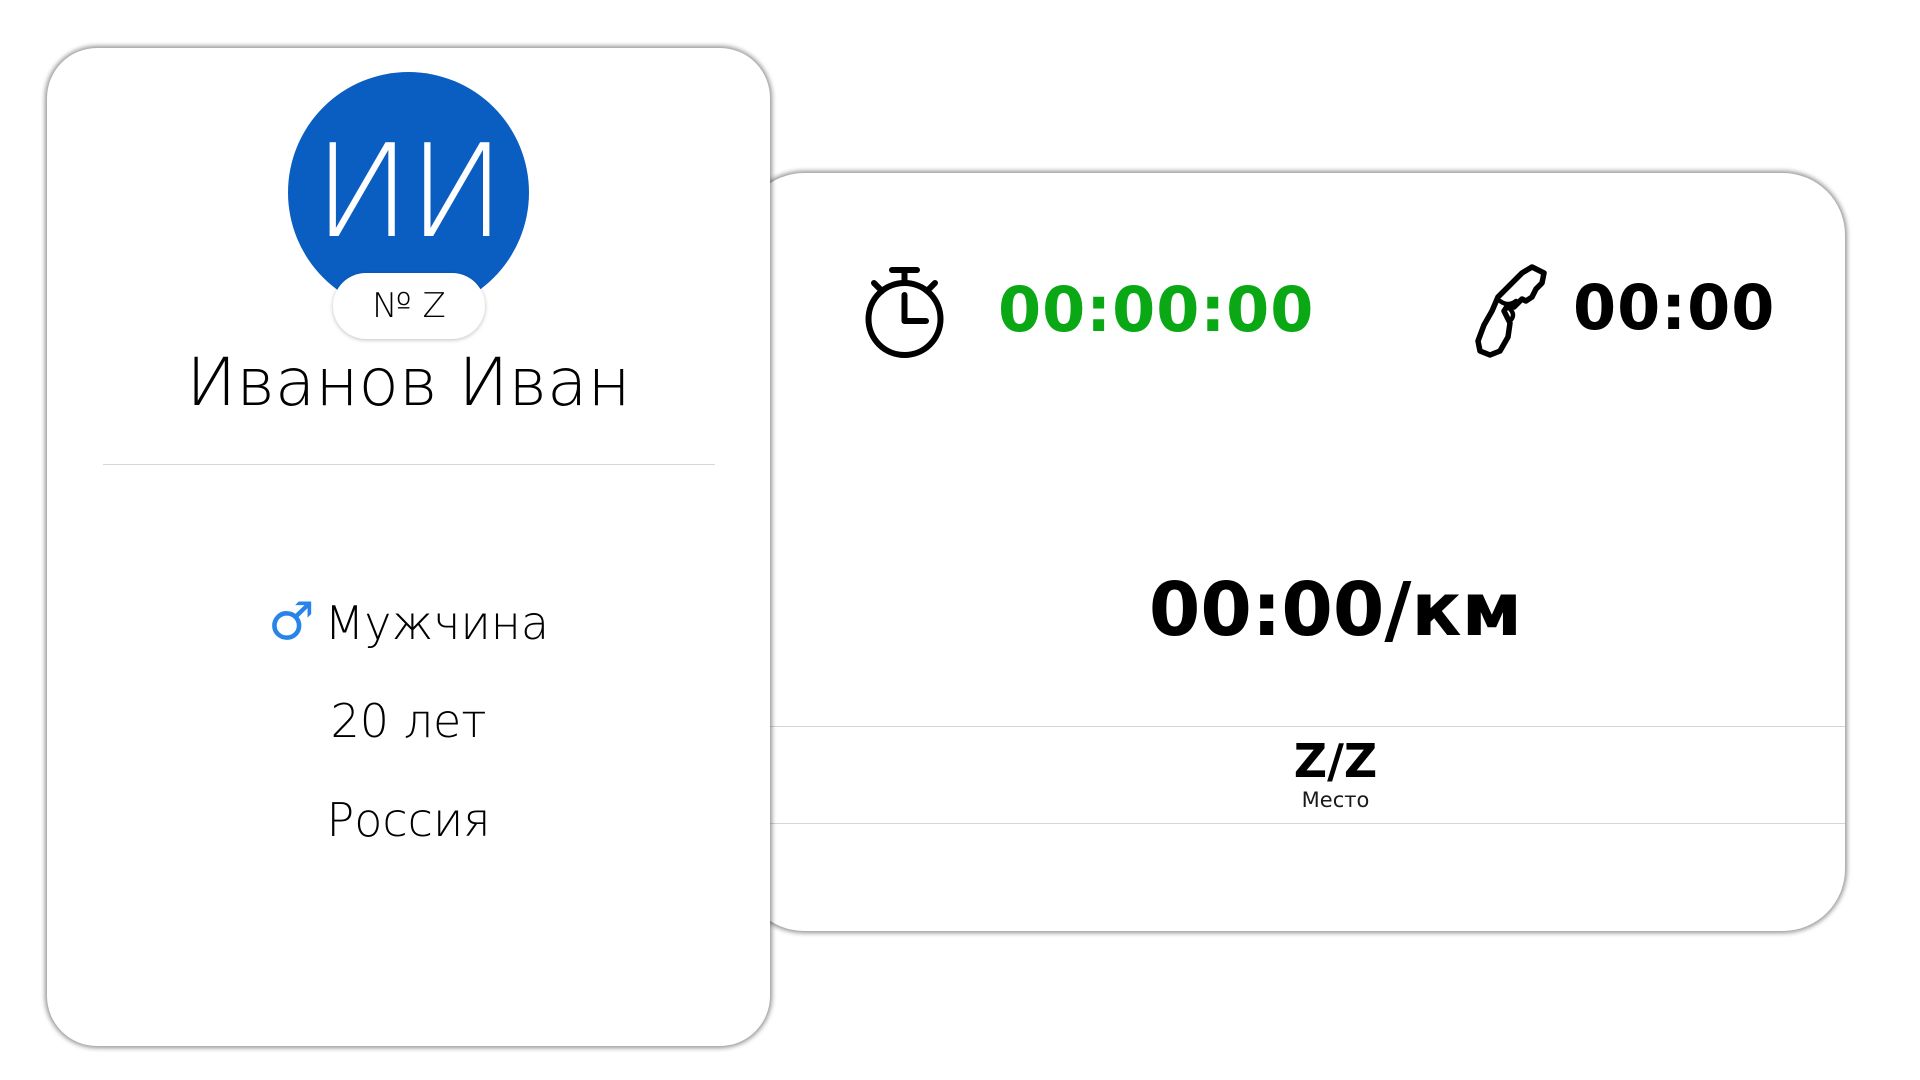  Describe the element at coordinates (1674, 307) in the screenshot. I see `gun-time: 00:00` at that location.